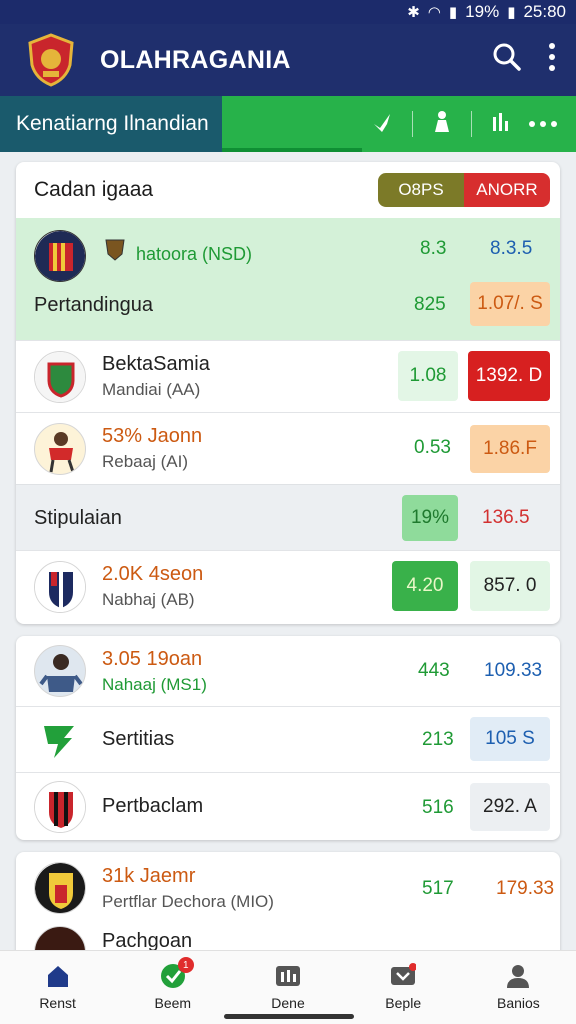 This screenshot has height=1024, width=576. Describe the element at coordinates (288, 12) in the screenshot. I see `status-bar: ✱ ◠ ▮ 19% ▮ 25:80` at that location.